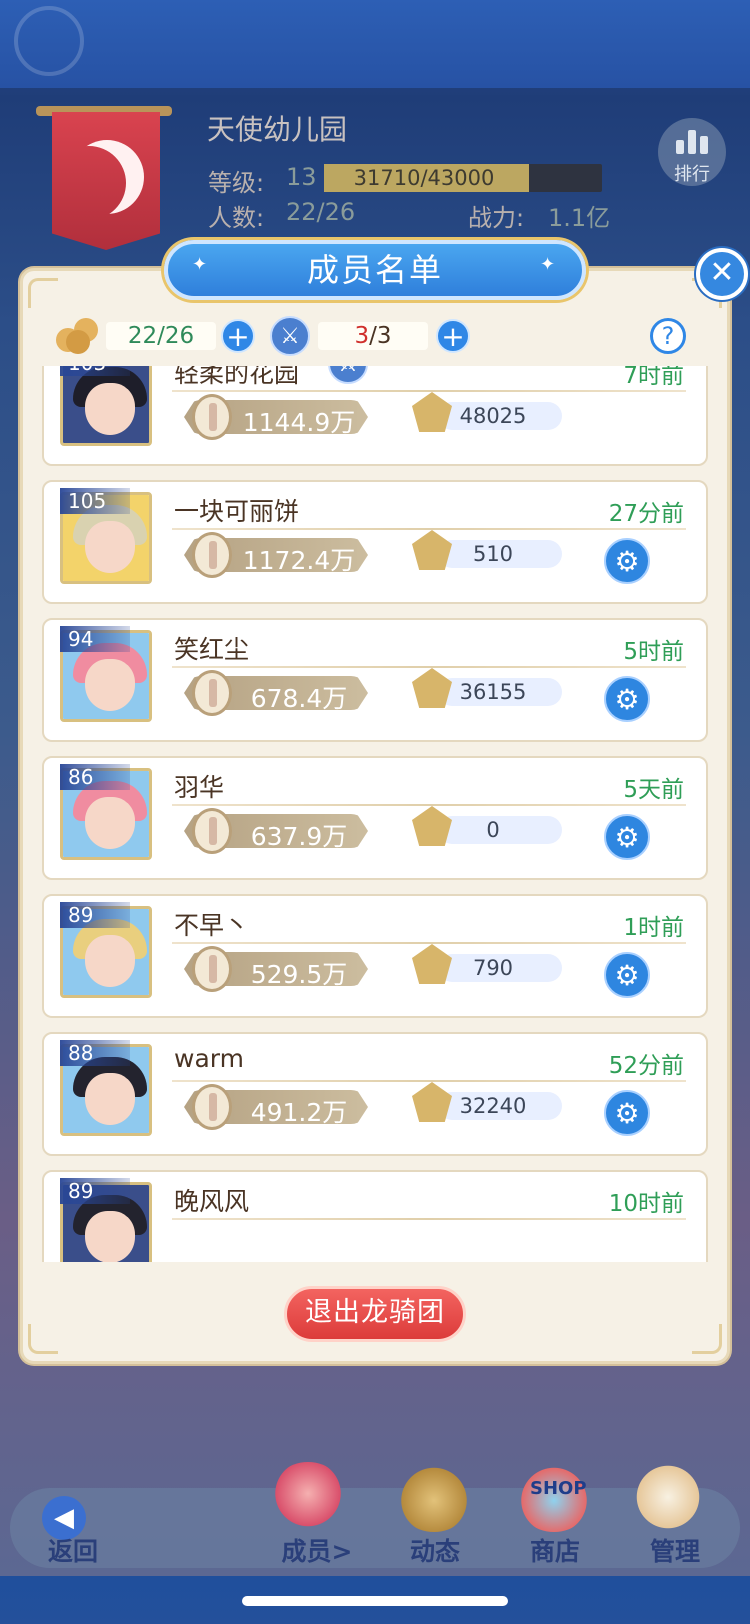  What do you see at coordinates (375, 542) in the screenshot?
I see `member-card: 105 一块可丽饼 27分前 1172.4万 510 ⚙` at bounding box center [375, 542].